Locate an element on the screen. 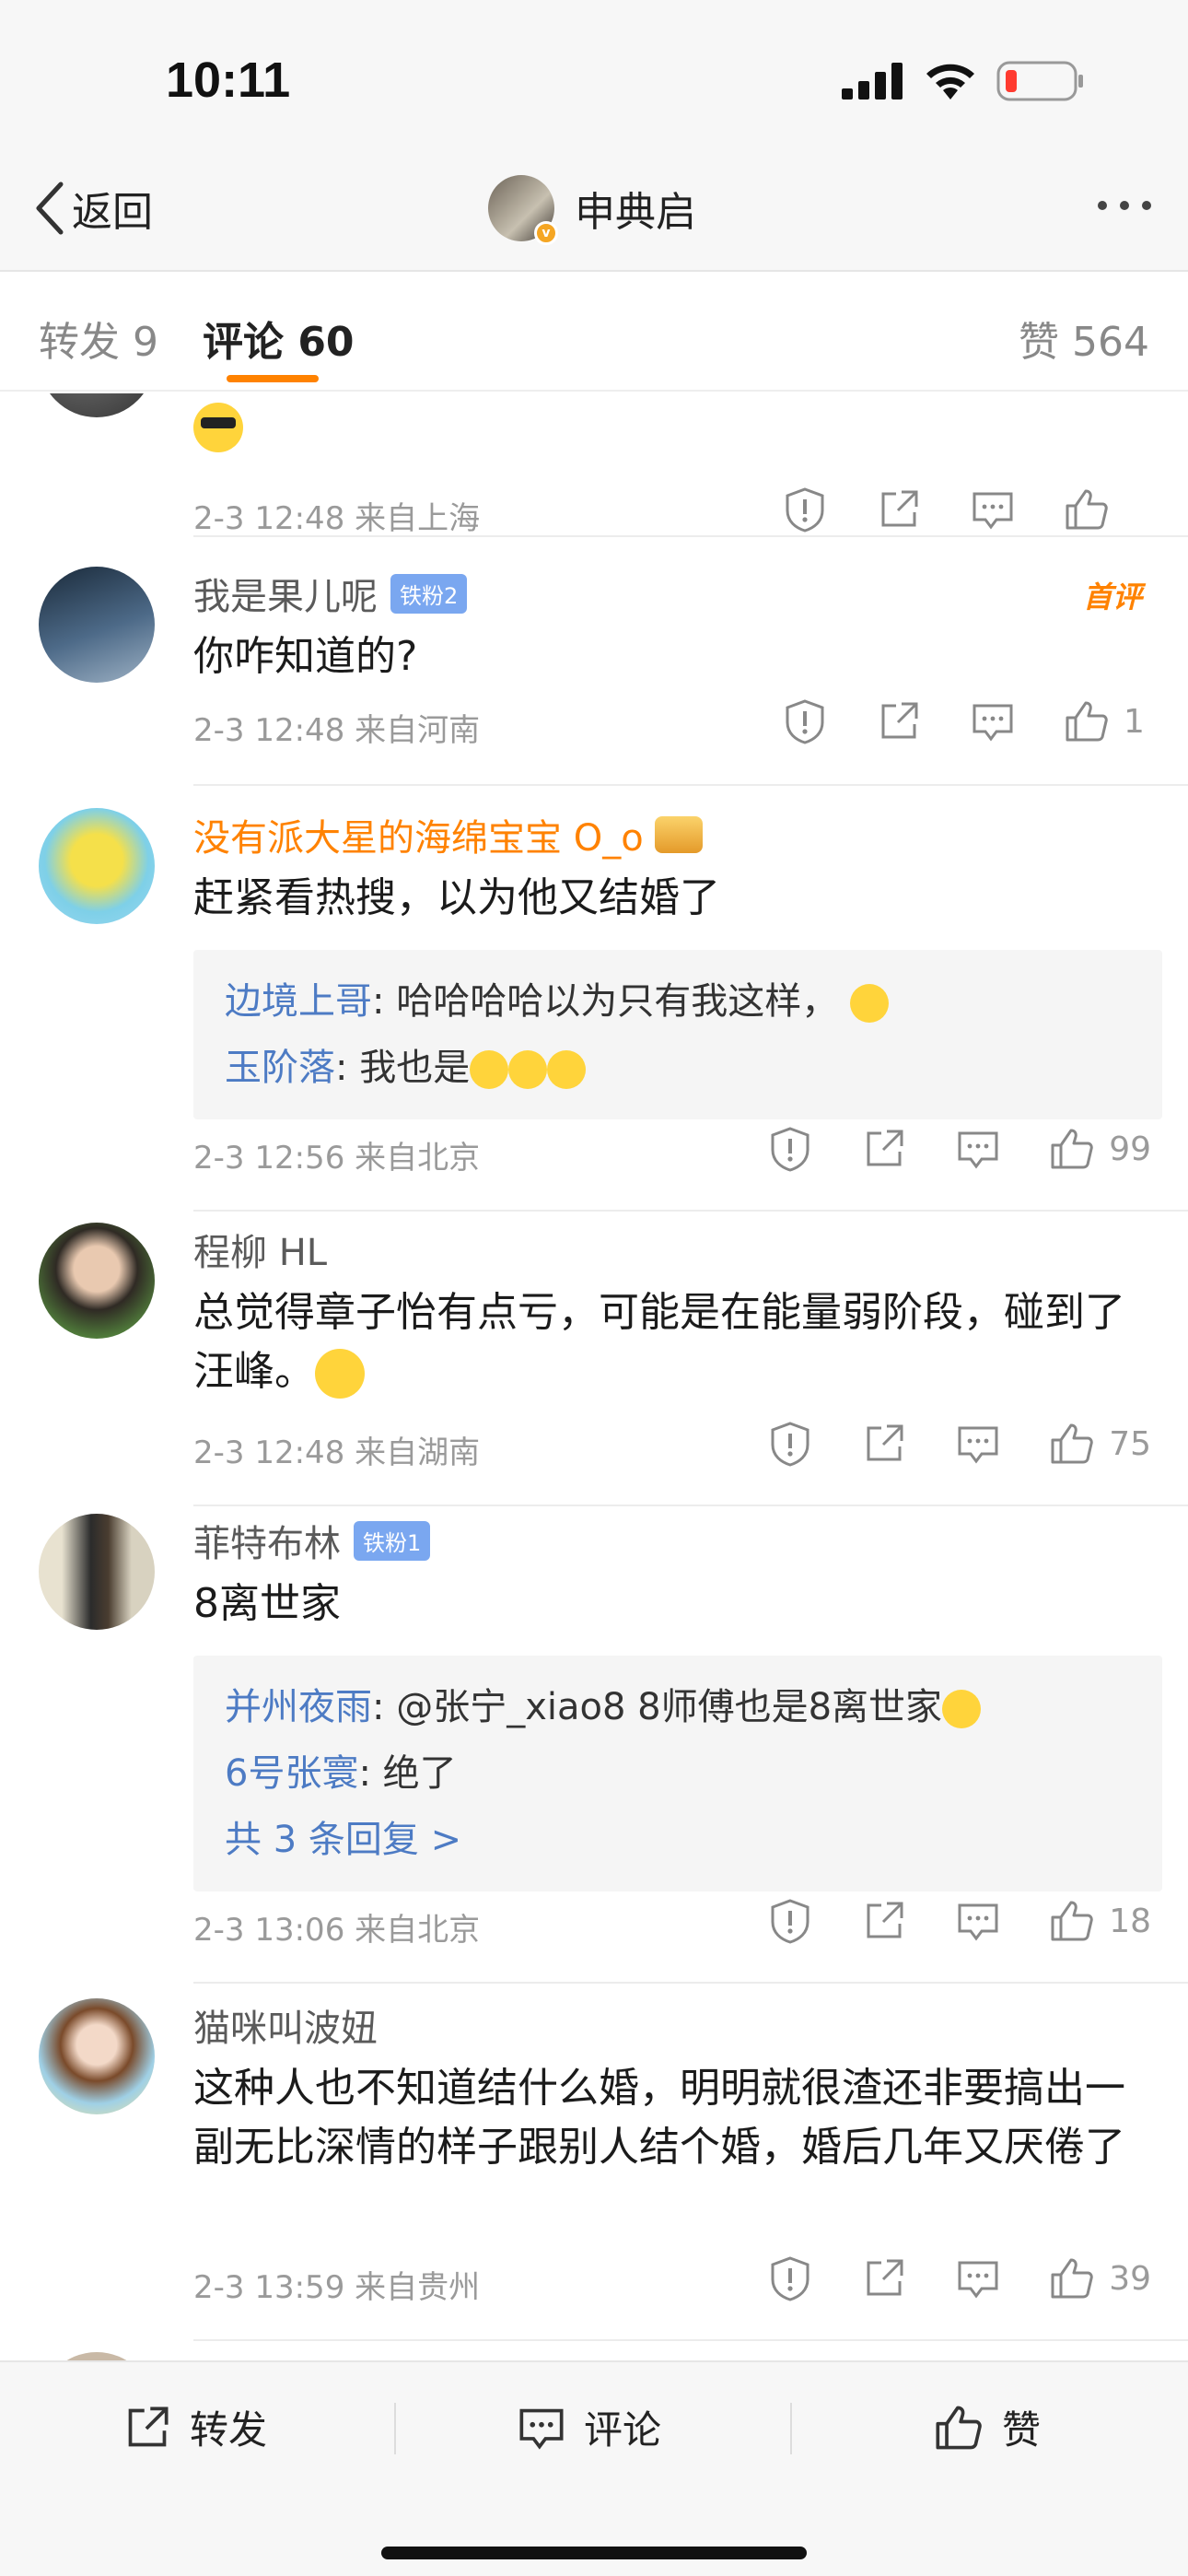 The image size is (1188, 2576). nav-bar: 返回 v 申典启 is located at coordinates (594, 209).